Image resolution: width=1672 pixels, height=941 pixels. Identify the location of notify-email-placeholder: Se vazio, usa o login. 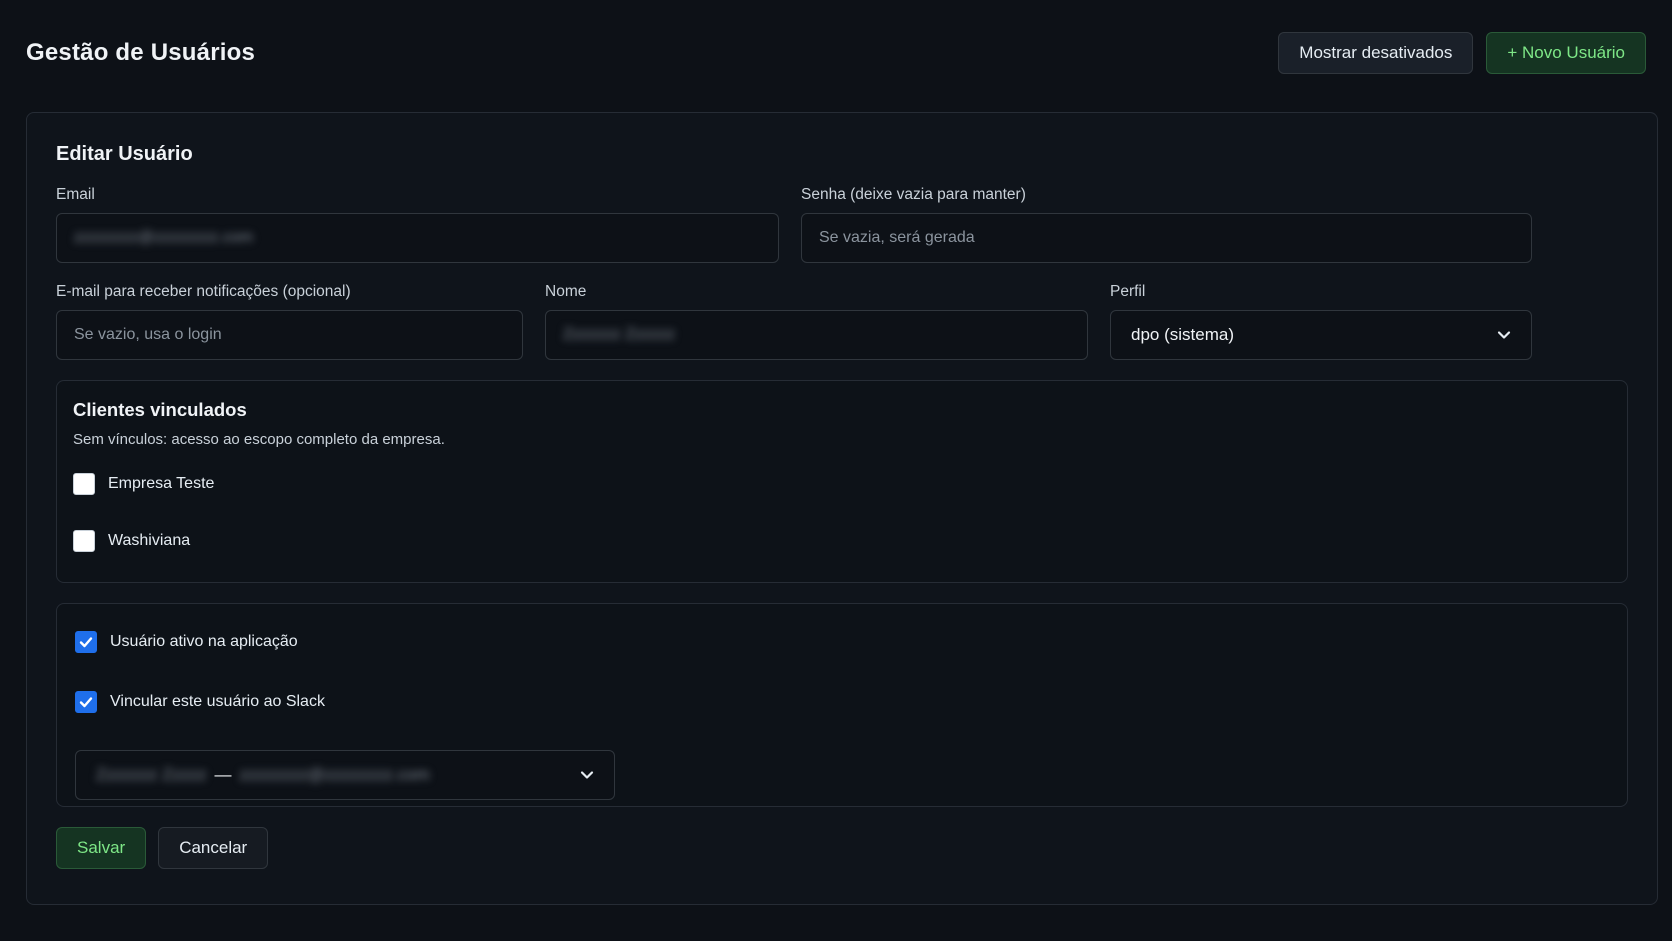
(148, 334).